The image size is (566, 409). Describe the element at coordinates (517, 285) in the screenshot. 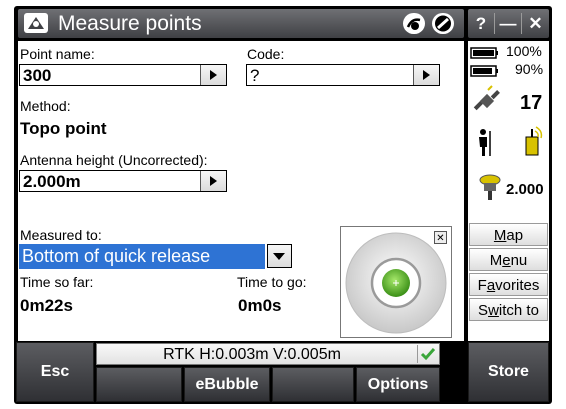

I see `label-part: vorites` at that location.